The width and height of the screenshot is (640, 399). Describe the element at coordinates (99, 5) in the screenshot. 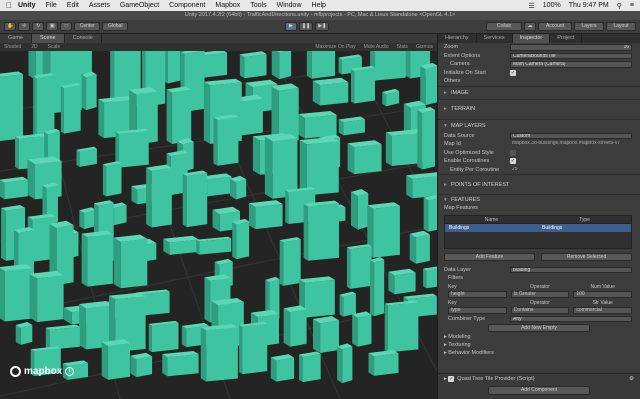

I see `menu-assets: Assets` at that location.